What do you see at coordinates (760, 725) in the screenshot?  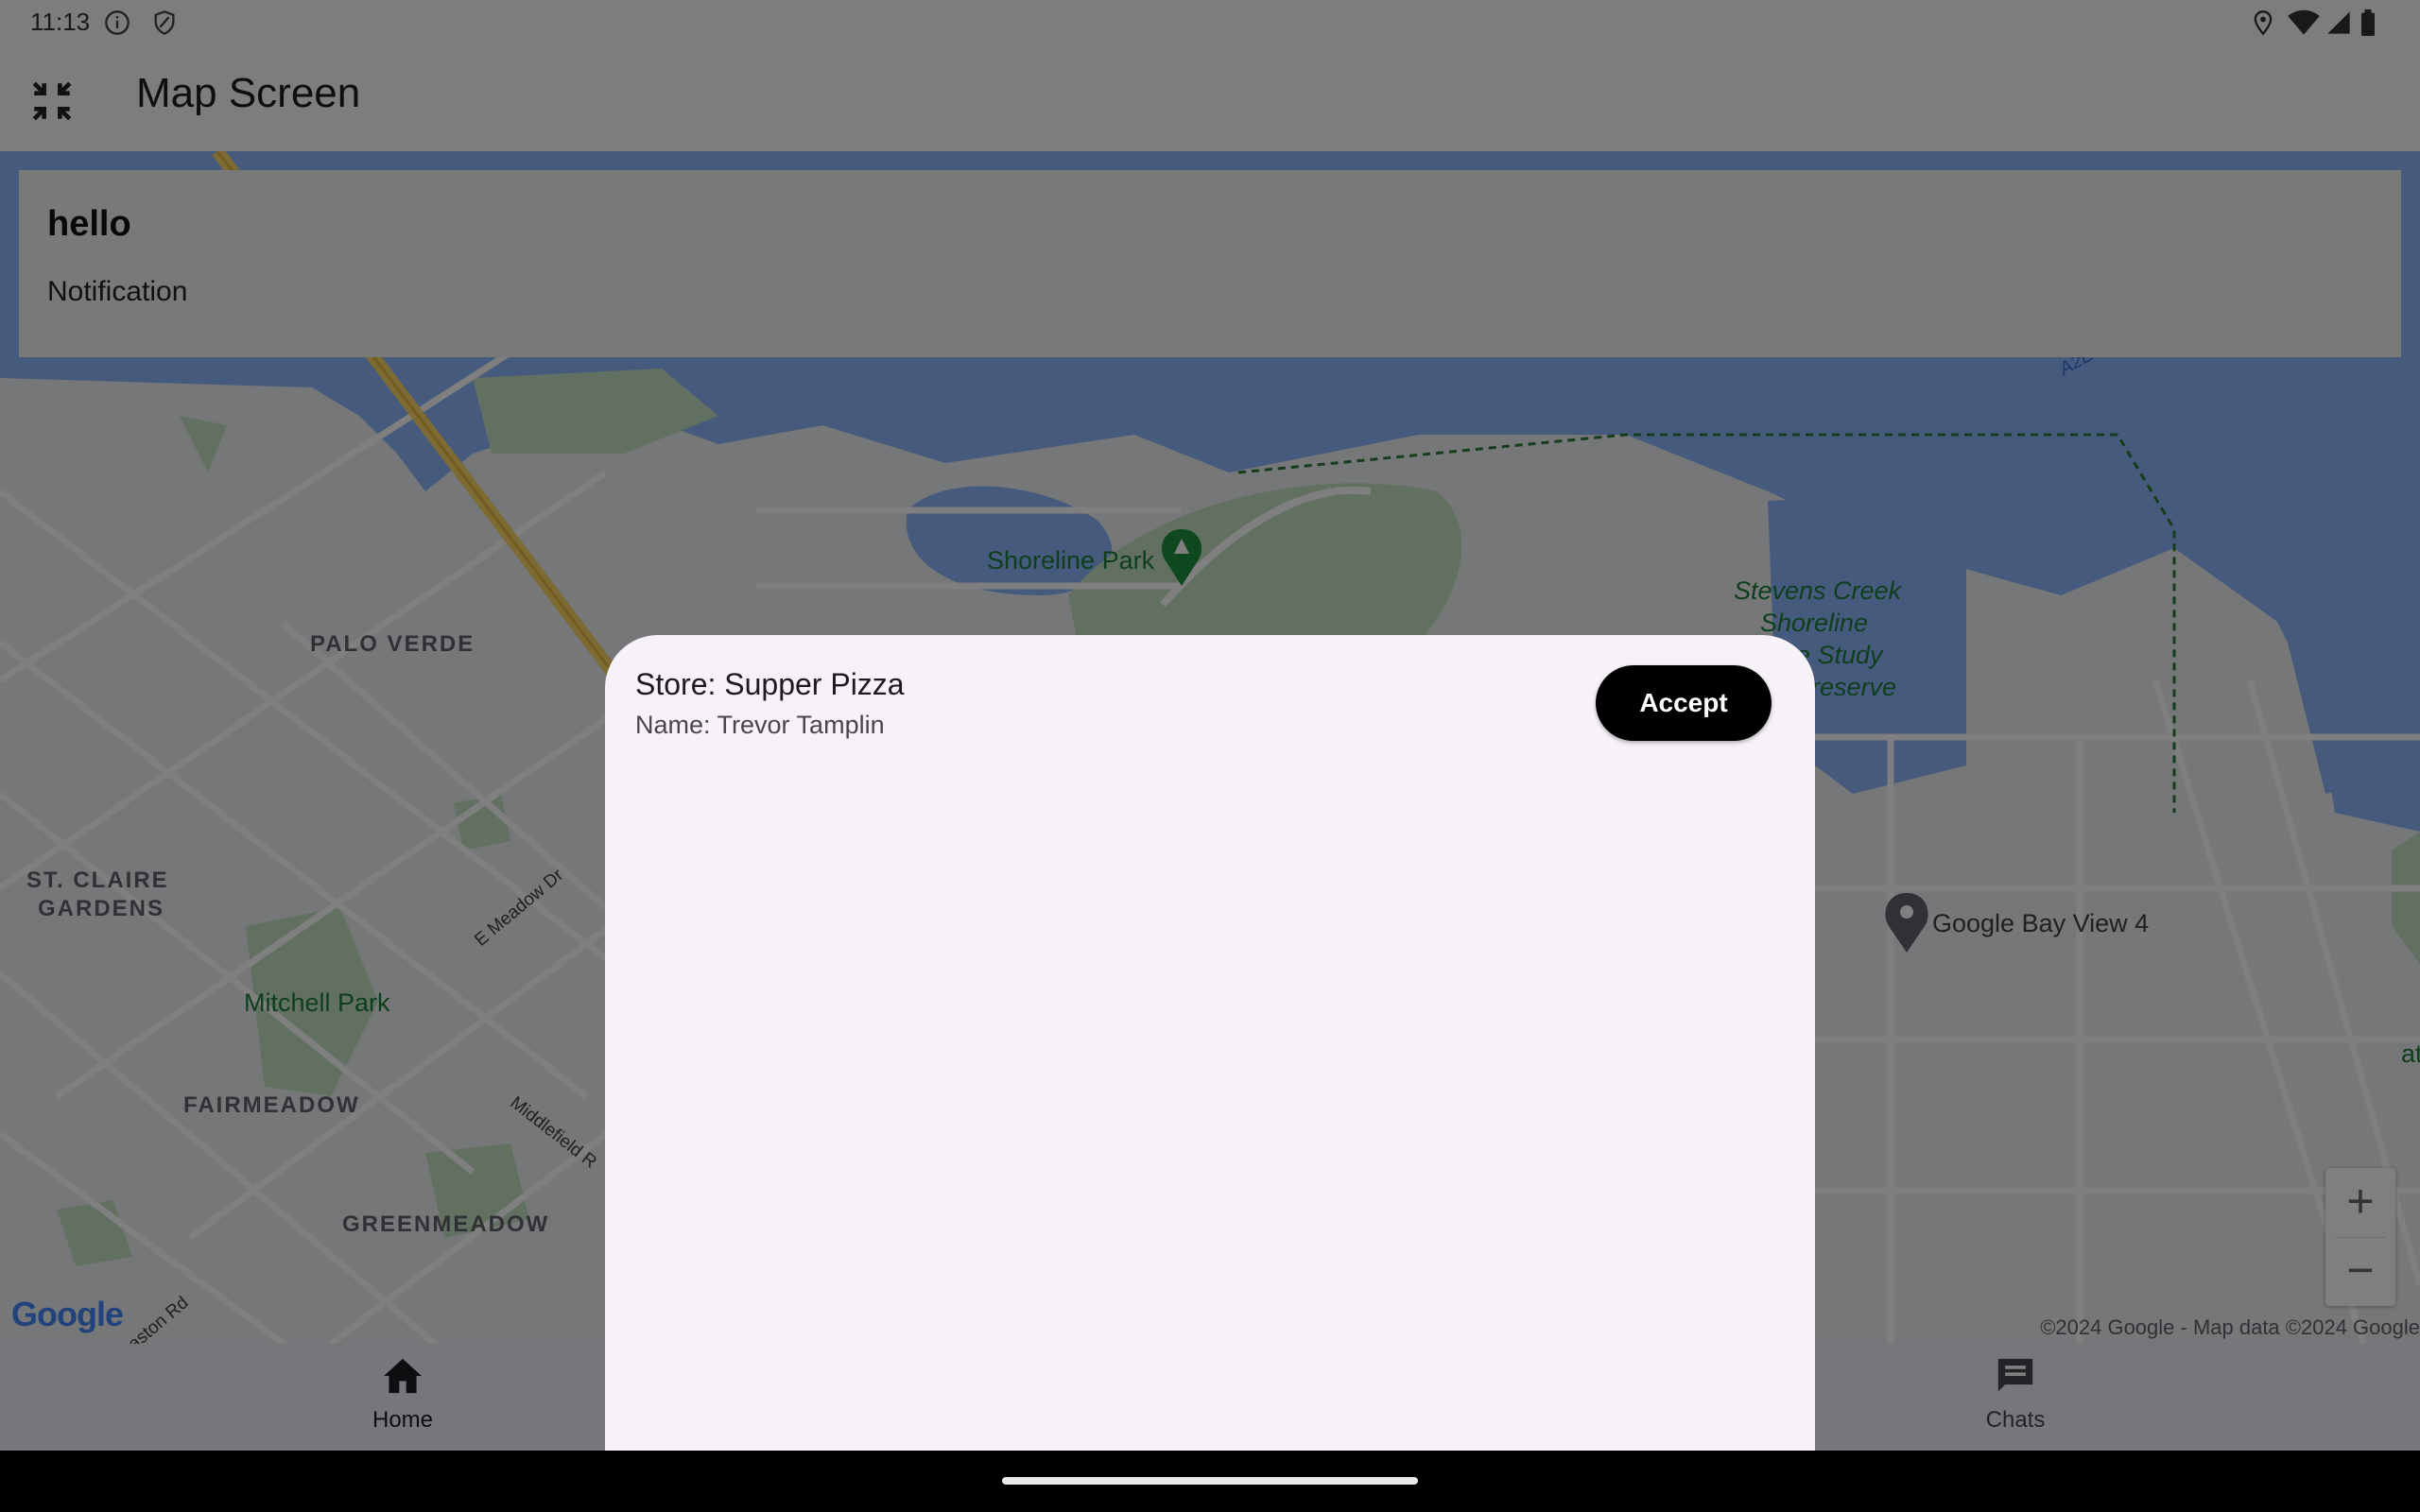 I see `customer-name: Name: Trevor Tamplin` at bounding box center [760, 725].